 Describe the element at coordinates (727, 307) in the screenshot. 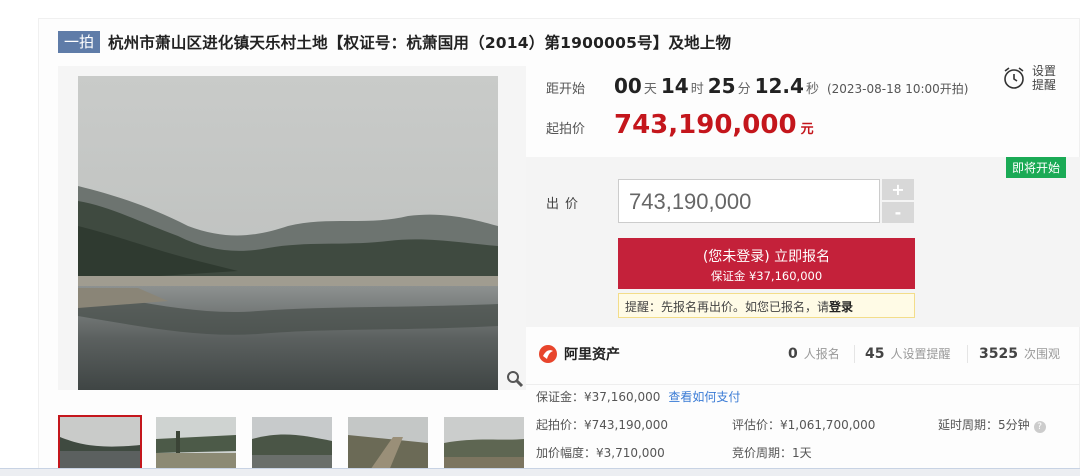

I see `tip-text: 提醒：先报名再出价。如您已报名，请` at that location.